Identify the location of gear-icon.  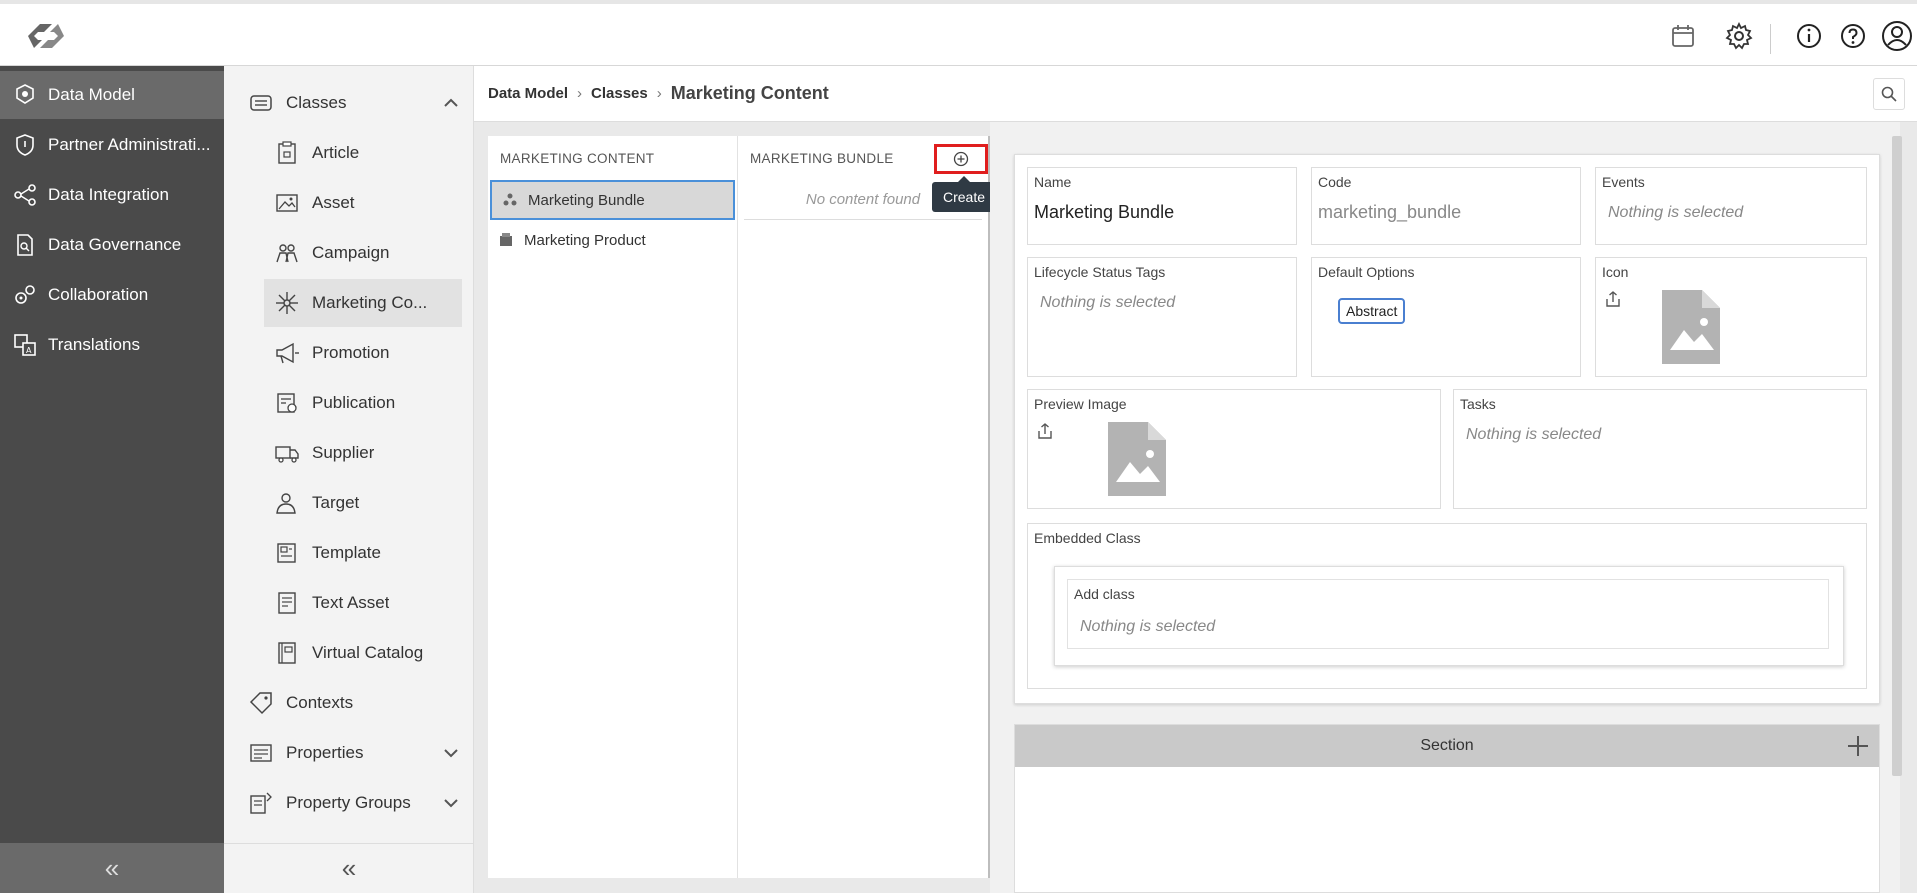
(1739, 36).